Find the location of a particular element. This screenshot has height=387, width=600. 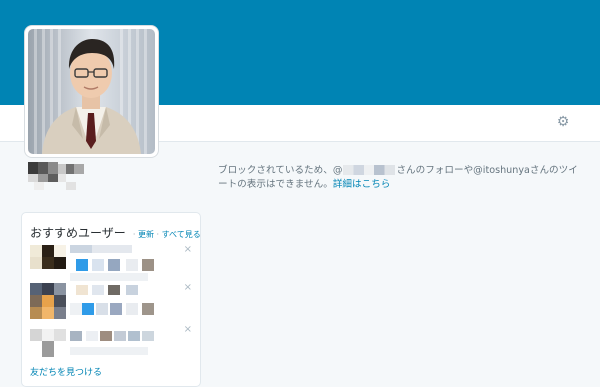

blocked-message-middle: さんのフォローや@itoshunya is located at coordinates (463, 170).